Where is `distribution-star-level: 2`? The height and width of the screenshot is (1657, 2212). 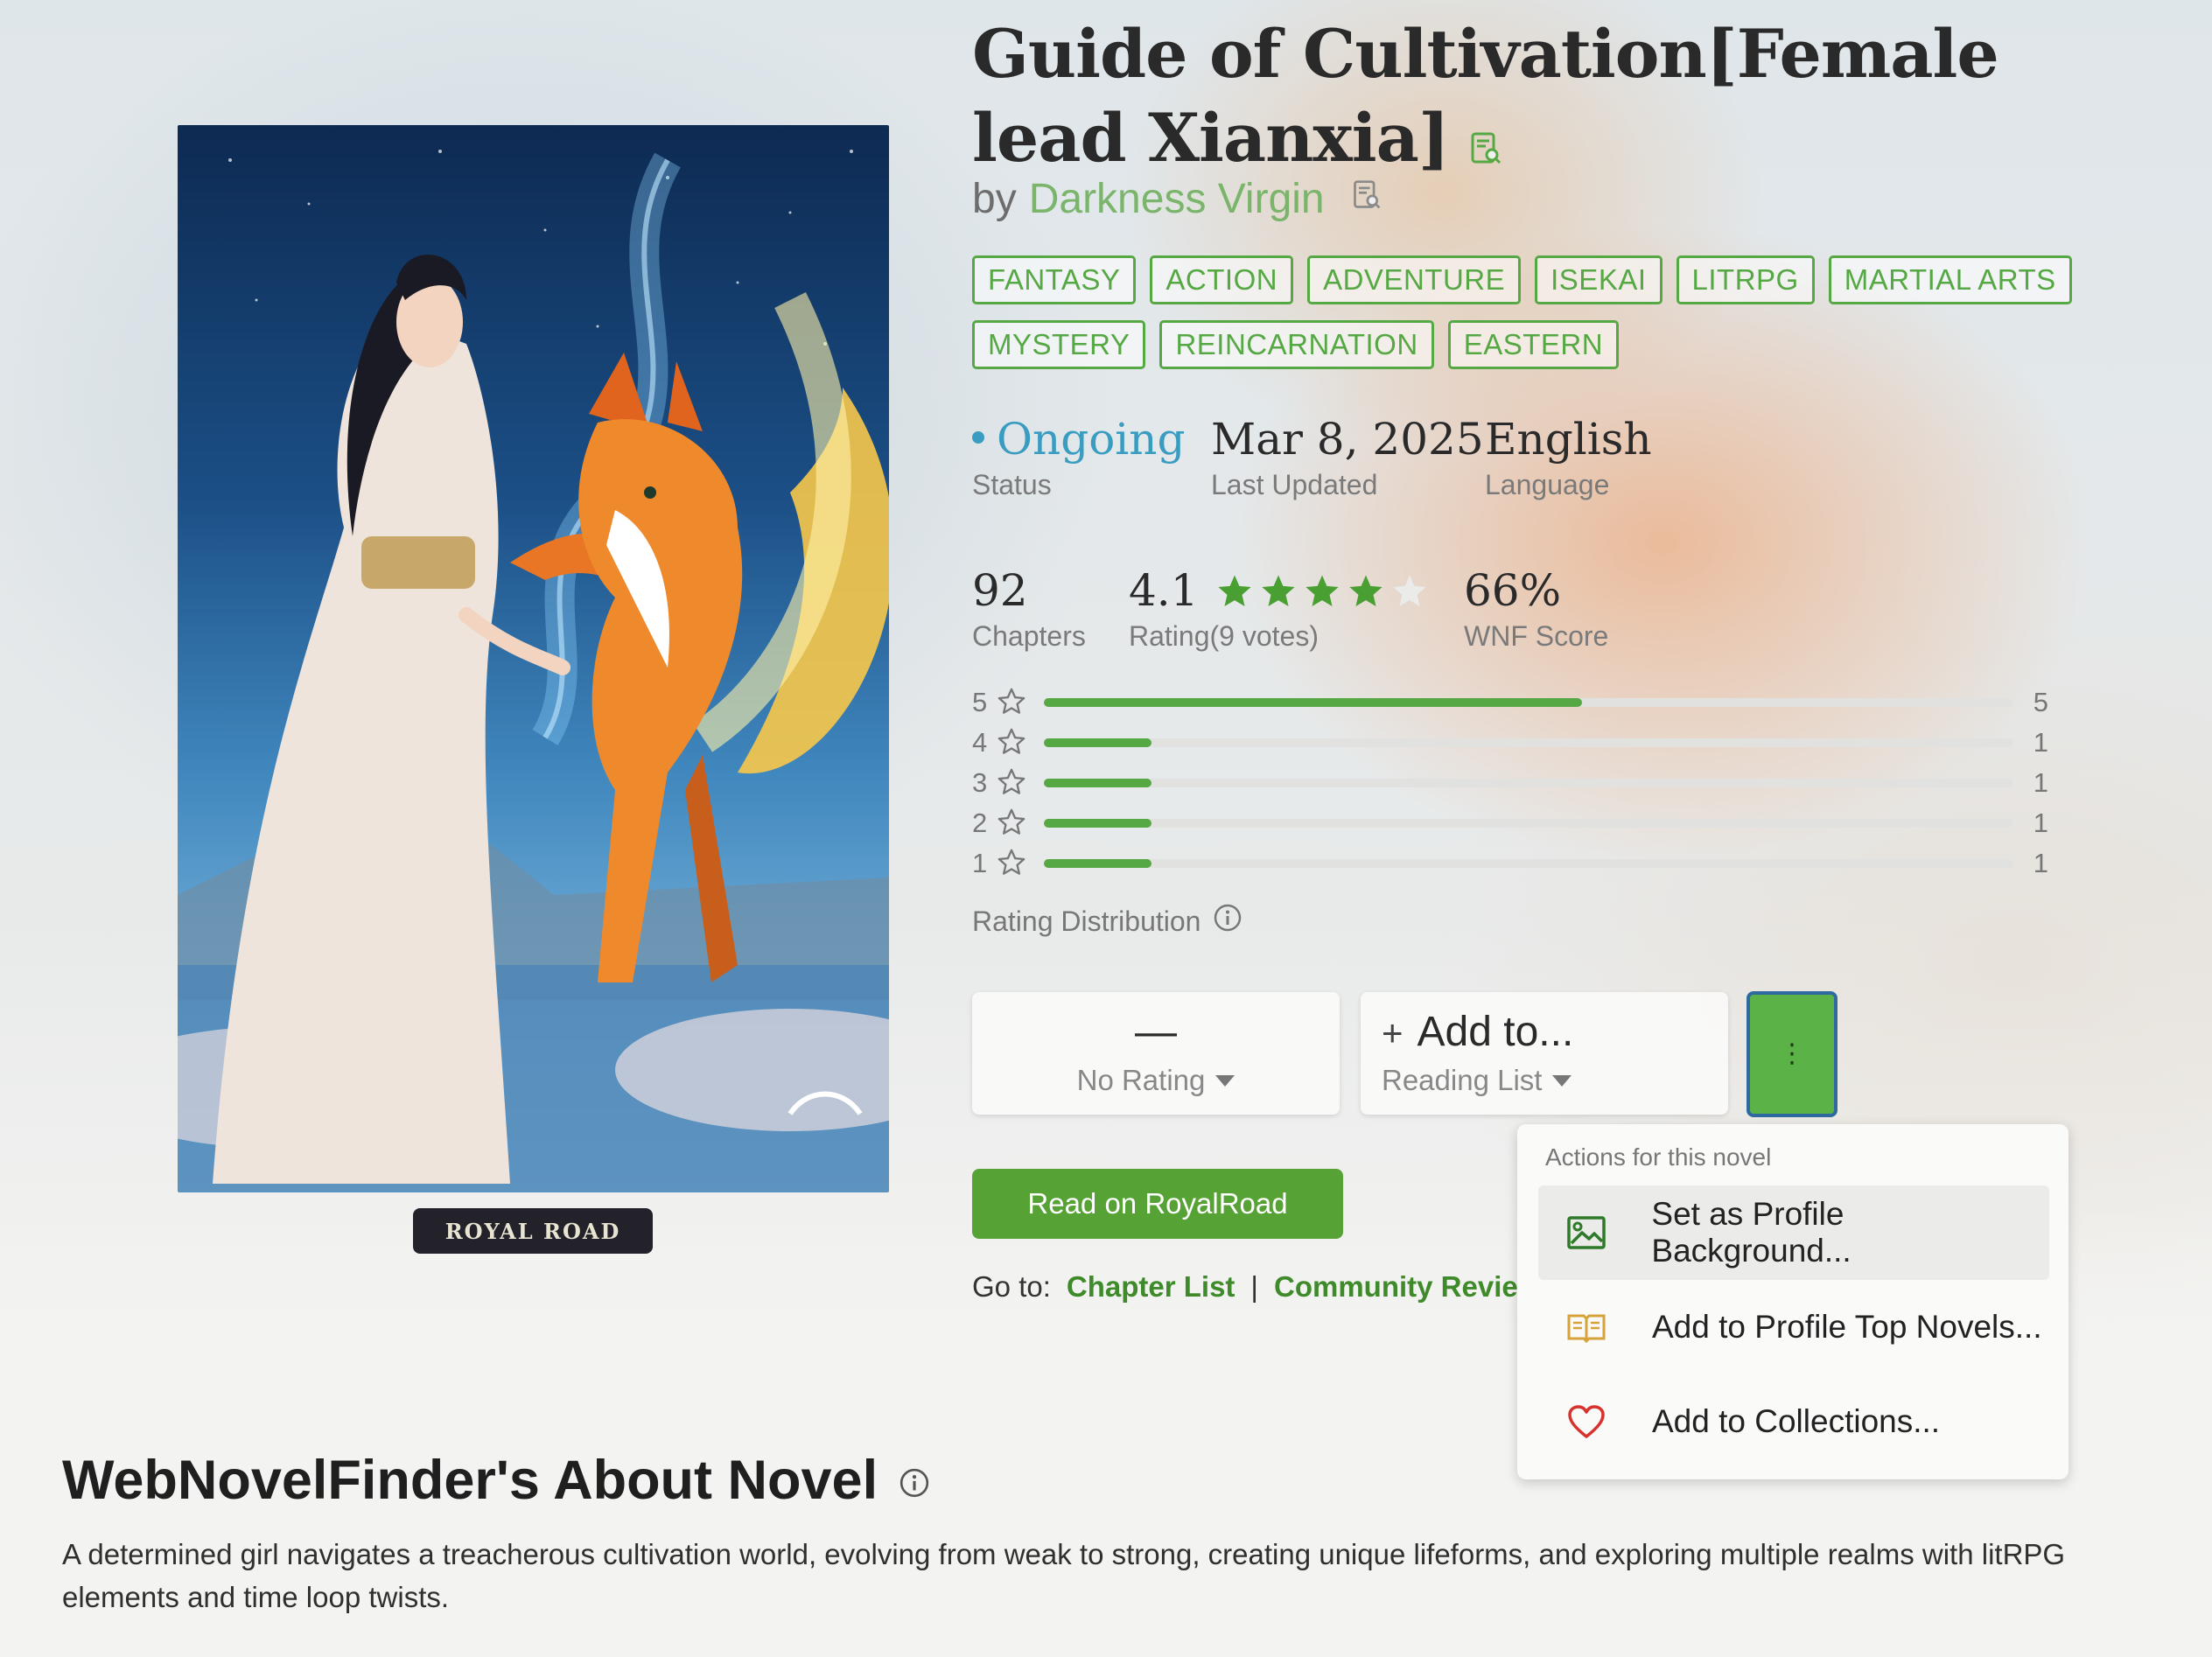 distribution-star-level: 2 is located at coordinates (980, 823).